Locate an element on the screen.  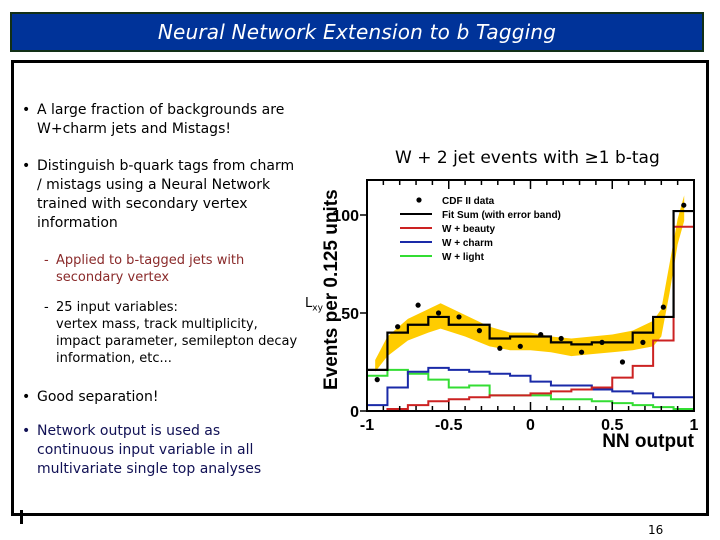
lxy-annotation: Lxy is located at coordinates (314, 305).